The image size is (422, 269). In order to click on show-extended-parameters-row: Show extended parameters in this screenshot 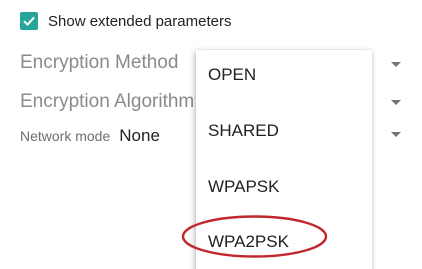, I will do `click(125, 21)`.